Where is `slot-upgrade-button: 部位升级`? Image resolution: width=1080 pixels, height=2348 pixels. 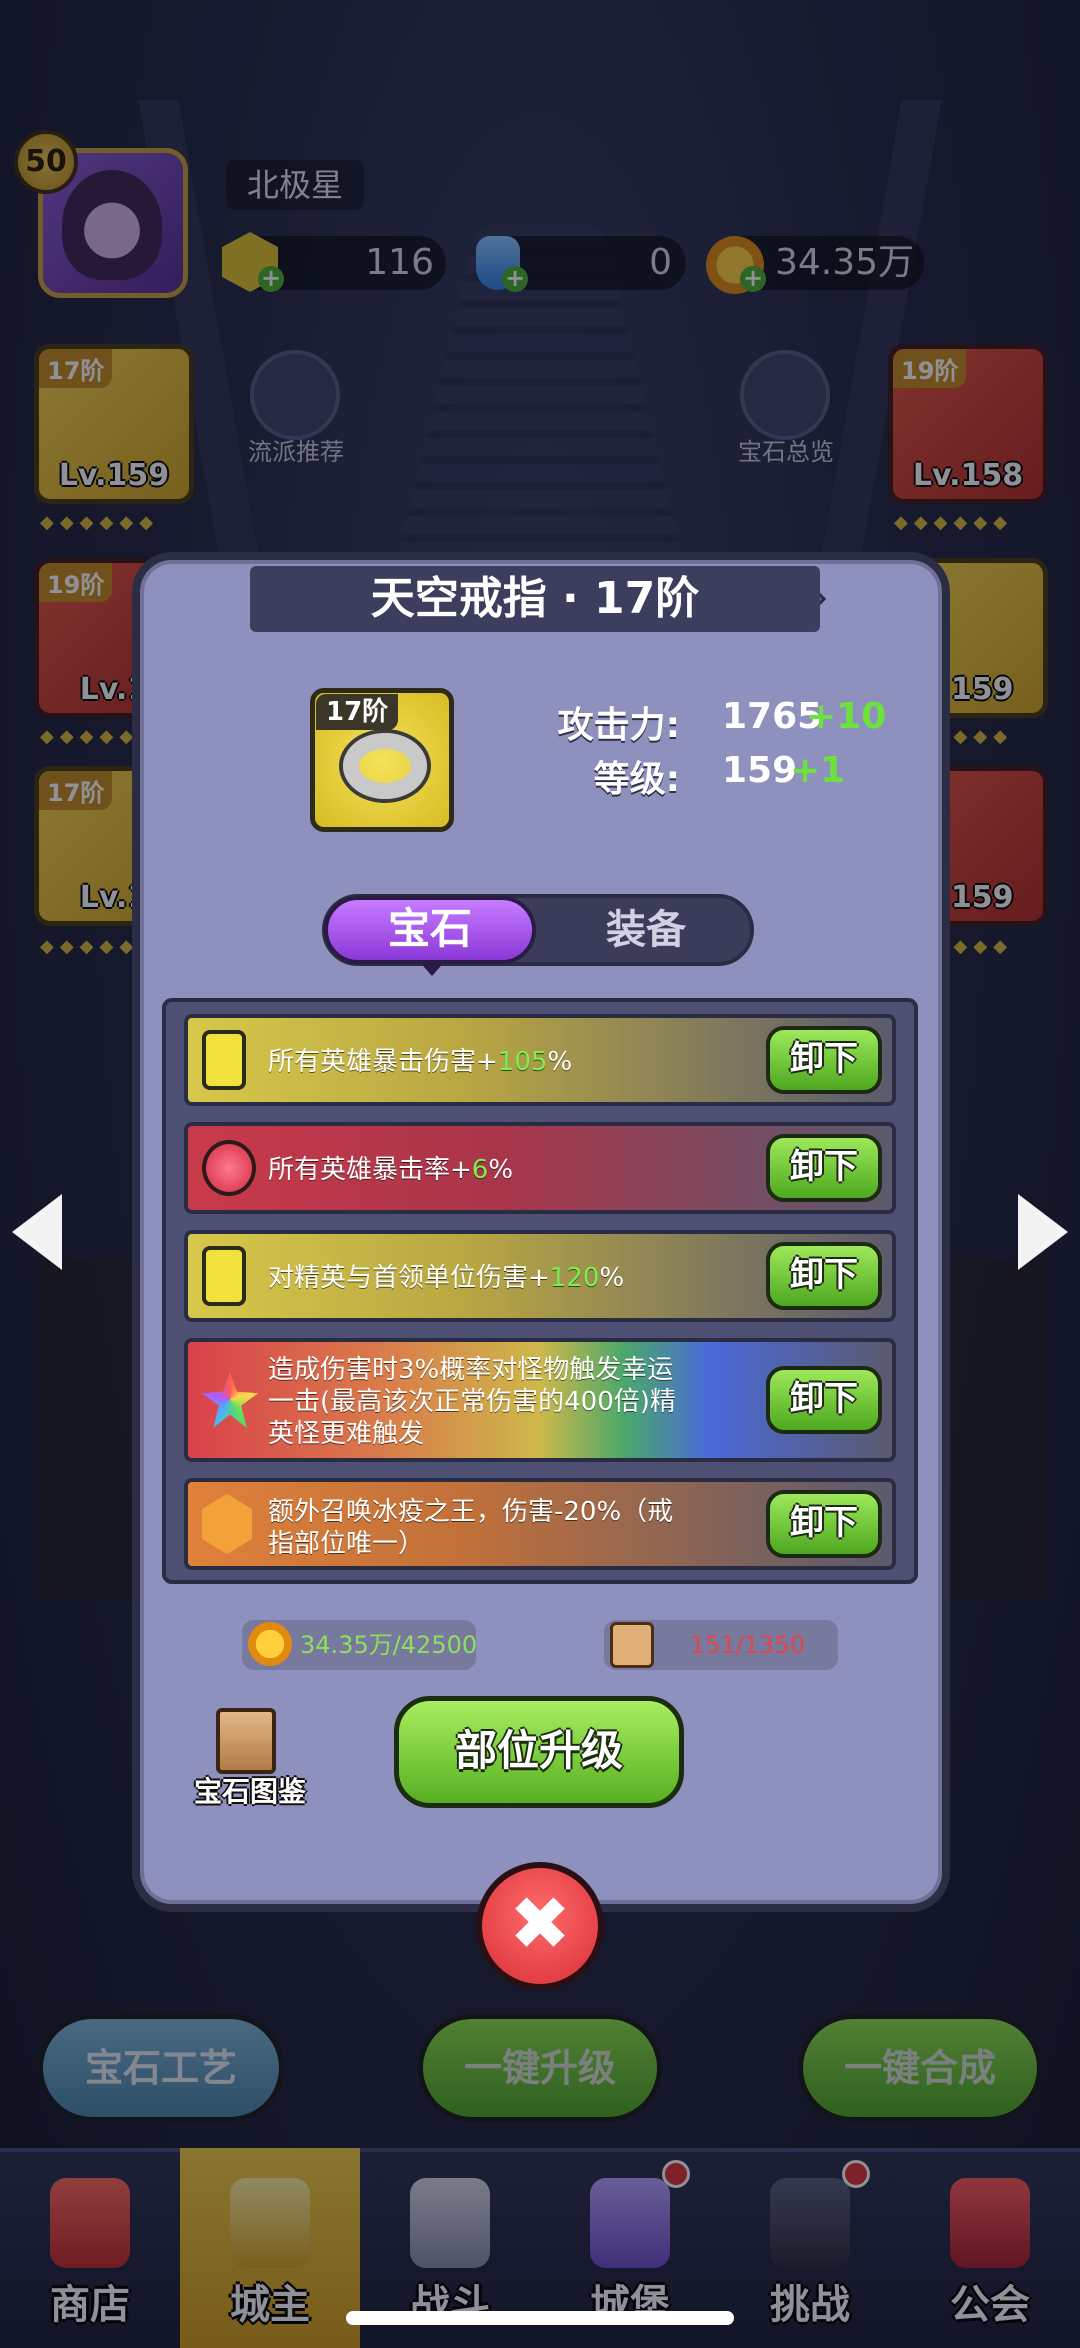
slot-upgrade-button: 部位升级 is located at coordinates (539, 1752).